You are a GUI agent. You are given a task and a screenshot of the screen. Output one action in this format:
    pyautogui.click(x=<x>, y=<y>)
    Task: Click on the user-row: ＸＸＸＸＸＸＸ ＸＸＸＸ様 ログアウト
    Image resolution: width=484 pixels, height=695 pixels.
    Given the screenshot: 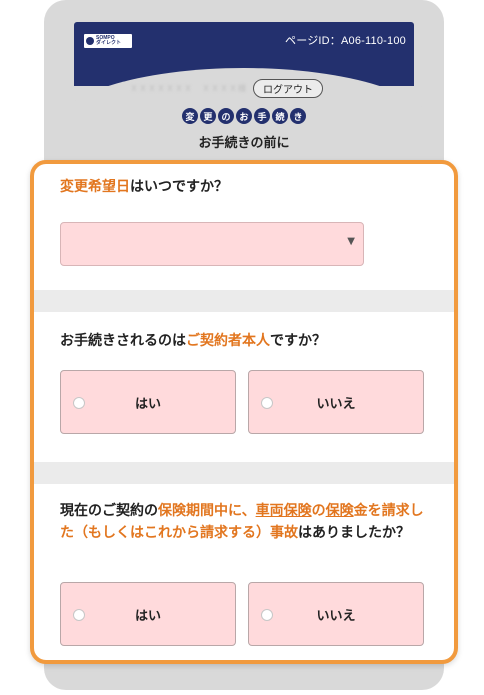 What is the action you would take?
    pyautogui.click(x=250, y=88)
    